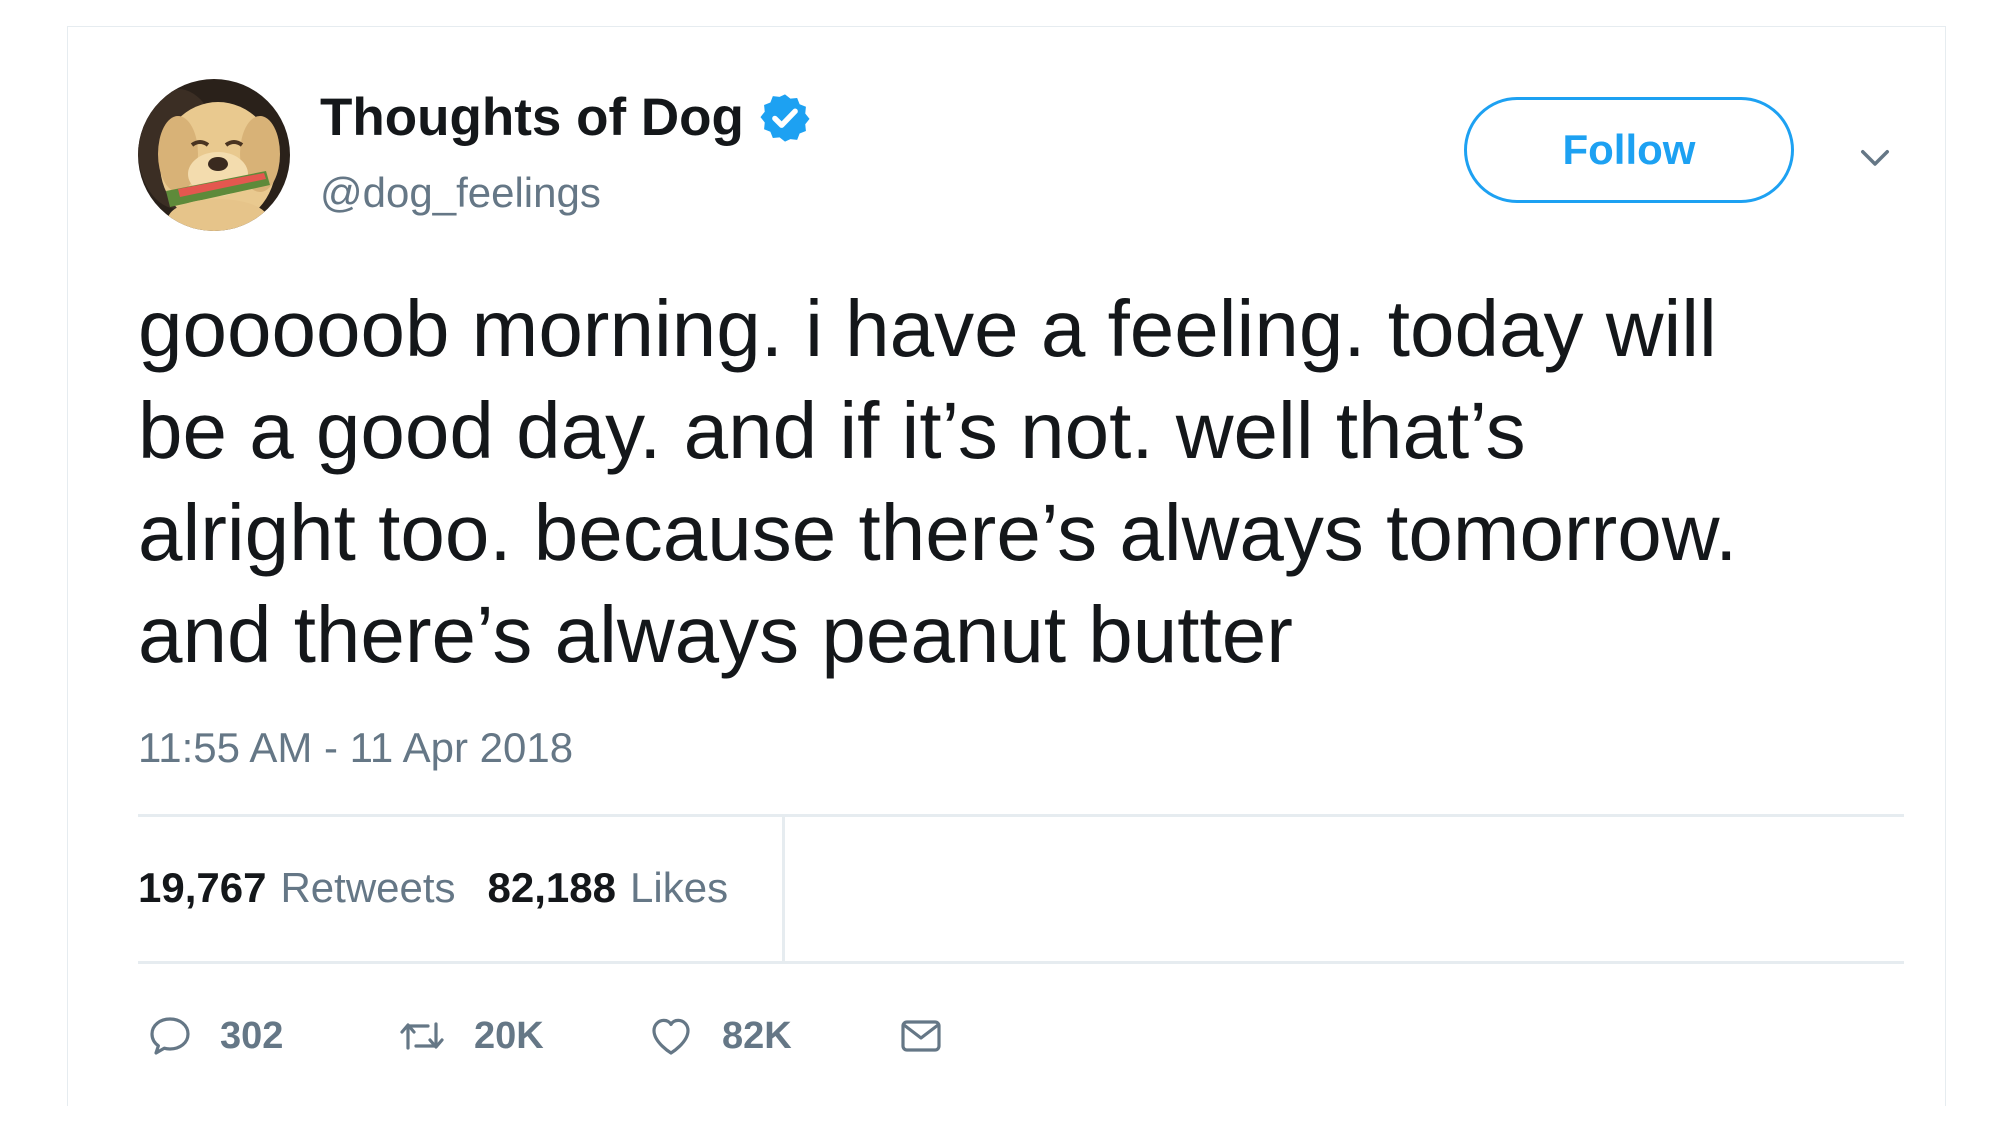 This screenshot has height=1125, width=1999. I want to click on reply-count: 302, so click(252, 1035).